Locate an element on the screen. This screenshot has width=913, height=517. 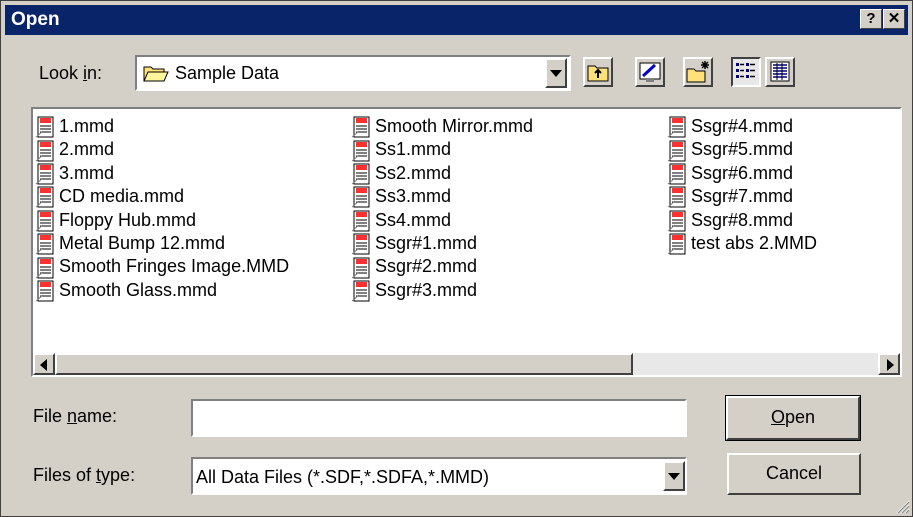
file-item: Ssgr#4.mmd is located at coordinates (742, 126).